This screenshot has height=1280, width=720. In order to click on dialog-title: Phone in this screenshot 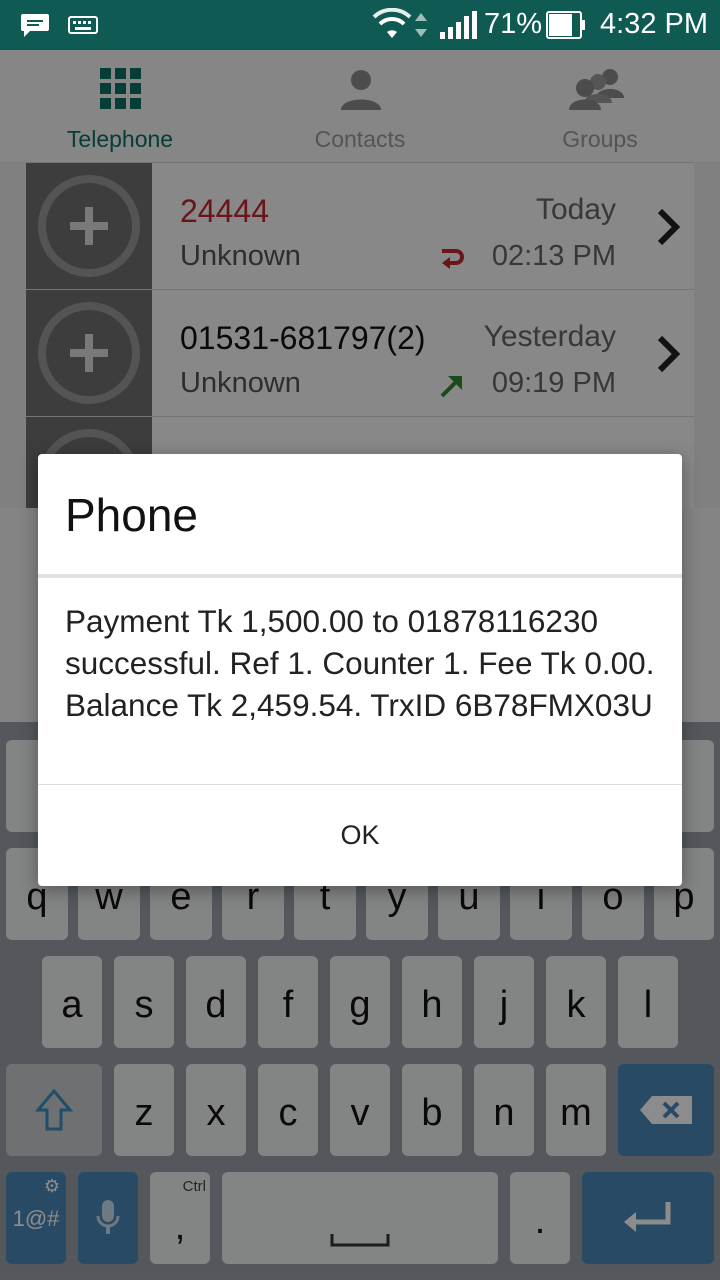, I will do `click(132, 515)`.